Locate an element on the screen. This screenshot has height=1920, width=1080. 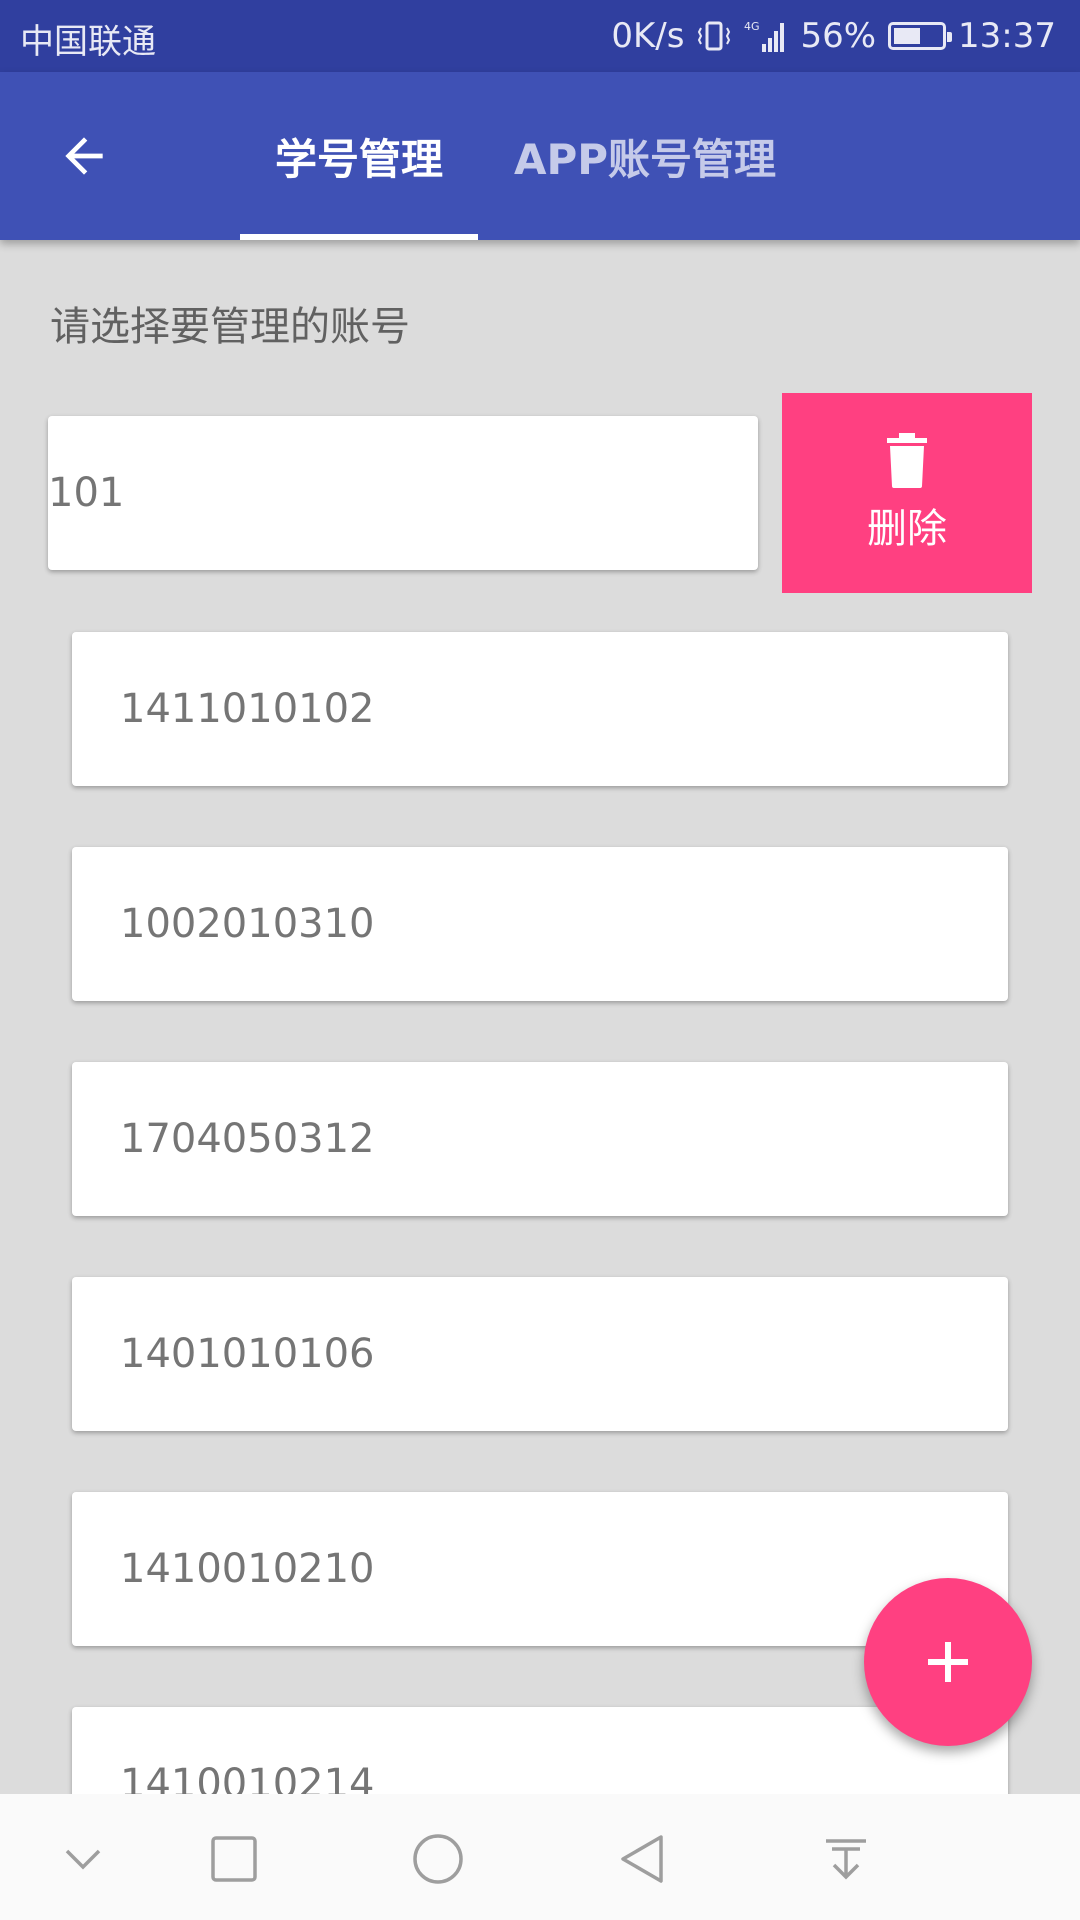
app-bar: 学号管理 APP账号管理 is located at coordinates (540, 156).